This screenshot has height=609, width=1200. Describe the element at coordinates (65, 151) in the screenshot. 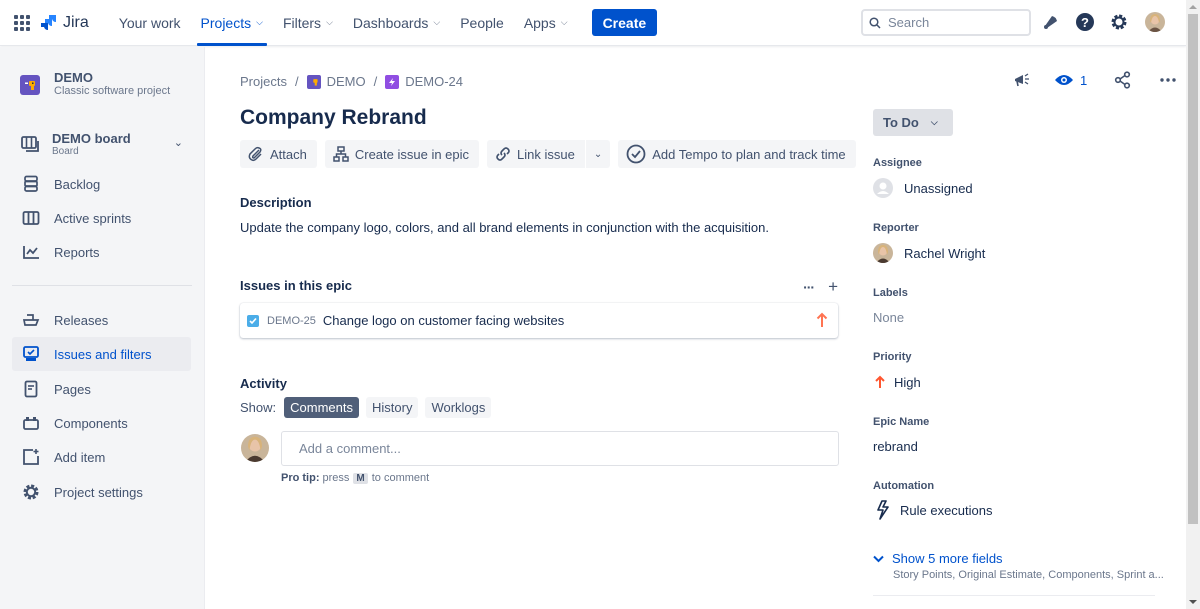

I see `board-subtitle: Board` at that location.